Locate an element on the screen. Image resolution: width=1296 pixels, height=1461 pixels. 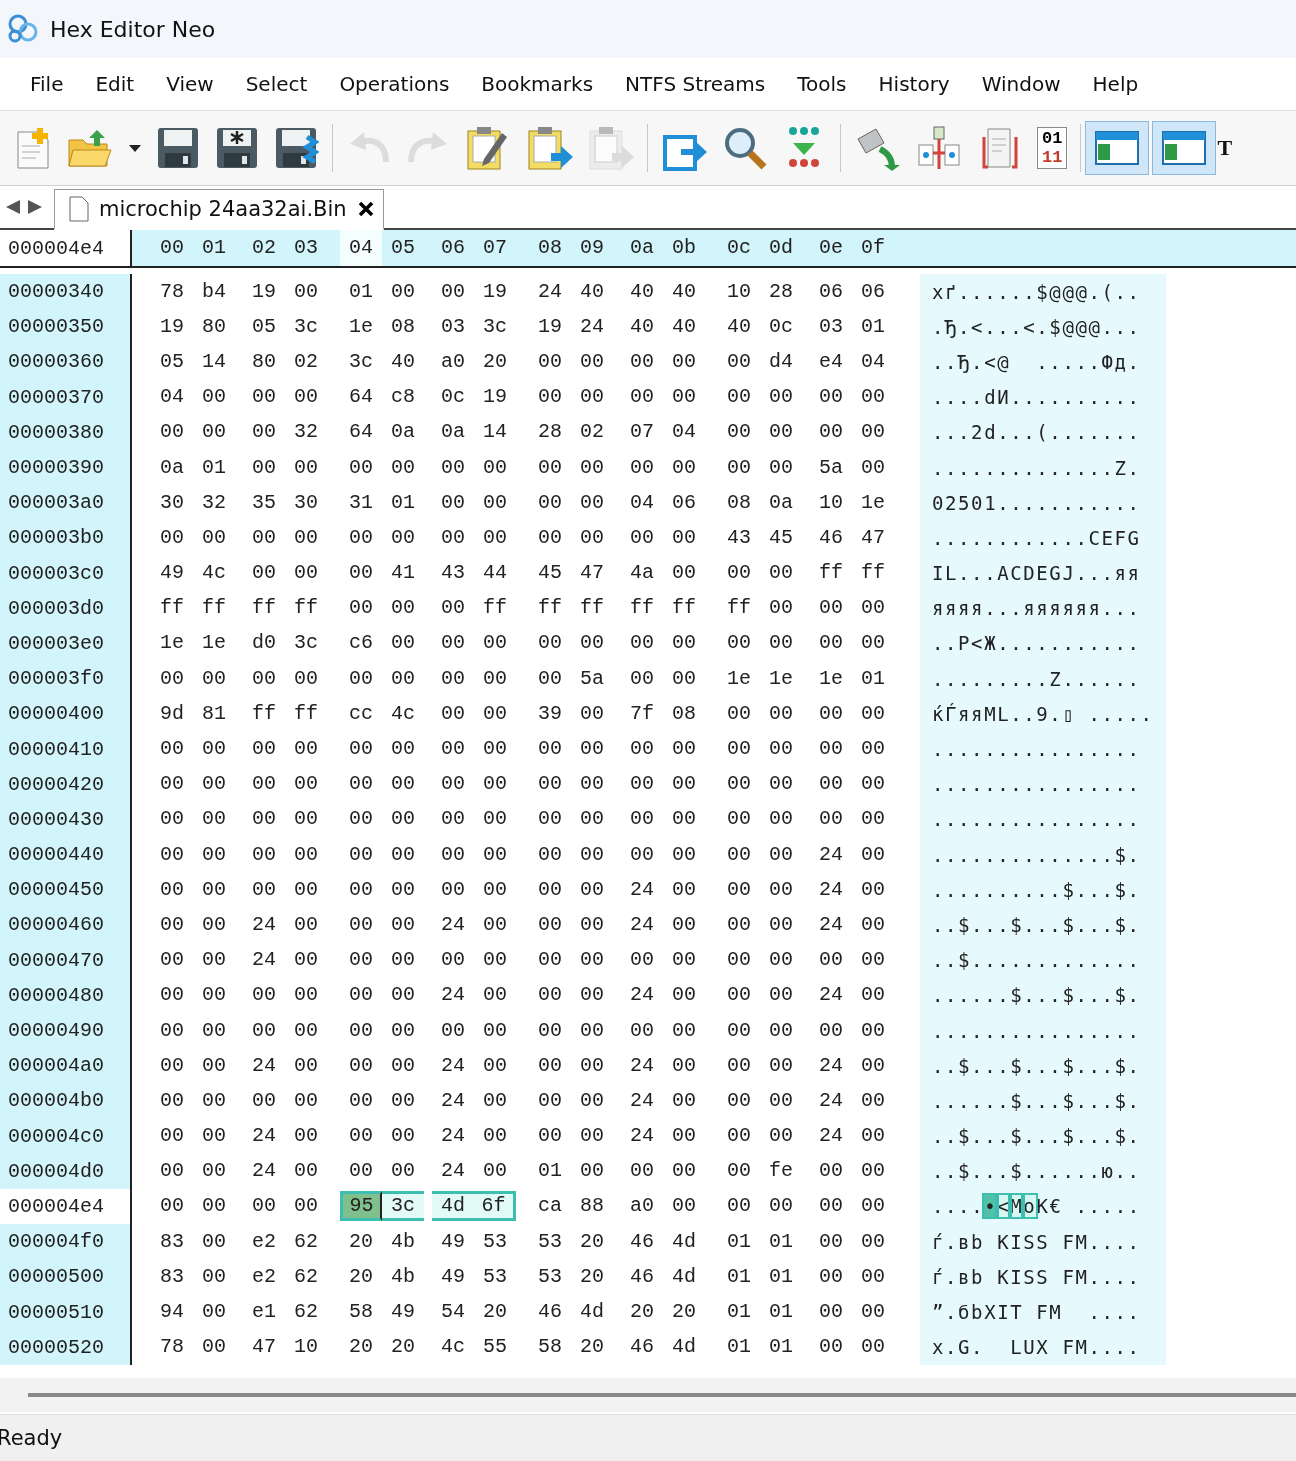
save-as-icon is located at coordinates (237, 148).